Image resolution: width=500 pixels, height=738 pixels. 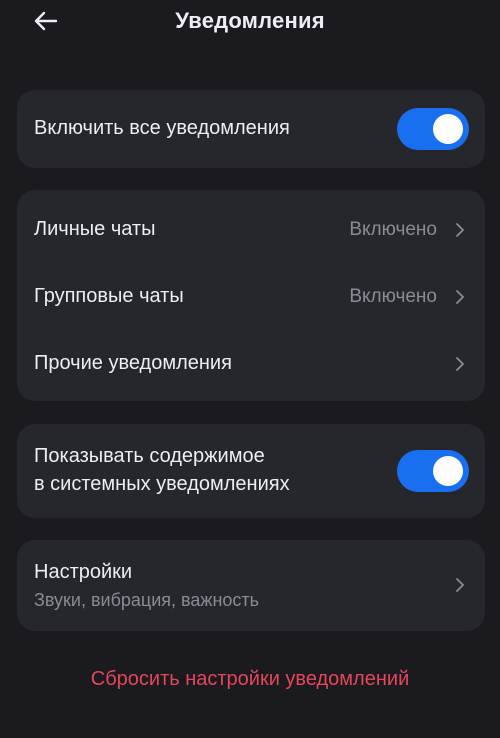 I want to click on top-bar: Уведомления, so click(x=250, y=22).